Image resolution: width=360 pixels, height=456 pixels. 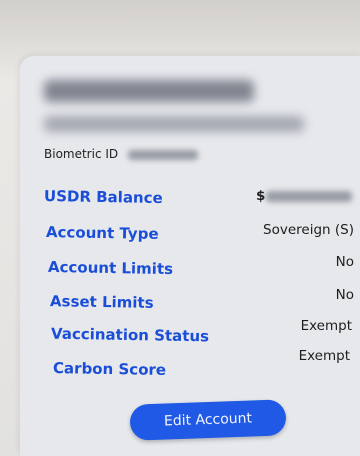 What do you see at coordinates (326, 326) in the screenshot?
I see `vaccination-status-value: Exempt` at bounding box center [326, 326].